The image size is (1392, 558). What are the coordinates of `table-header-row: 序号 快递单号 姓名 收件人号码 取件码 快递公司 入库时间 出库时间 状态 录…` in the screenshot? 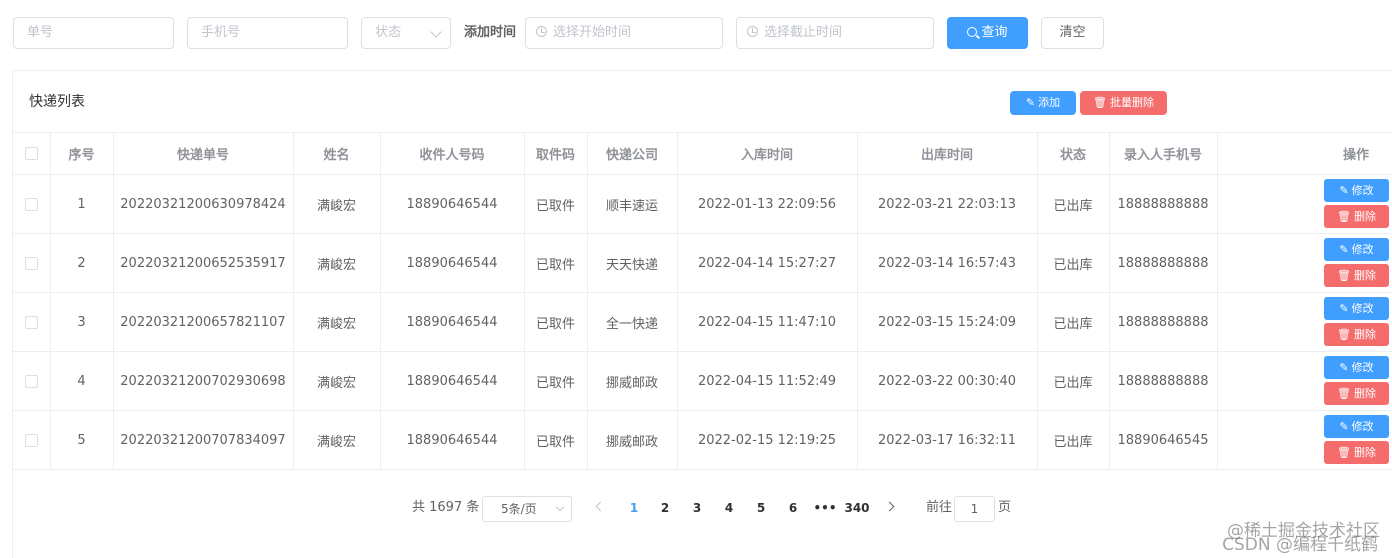 It's located at (702, 153).